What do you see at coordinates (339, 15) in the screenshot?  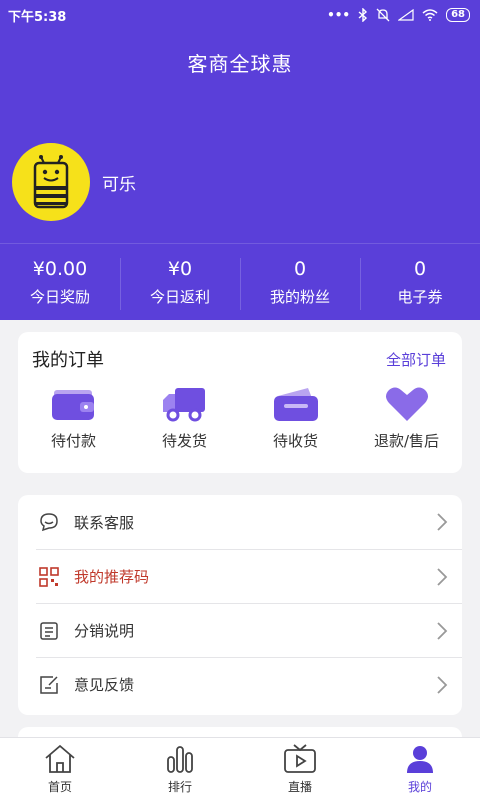 I see `notification-dots: •••` at bounding box center [339, 15].